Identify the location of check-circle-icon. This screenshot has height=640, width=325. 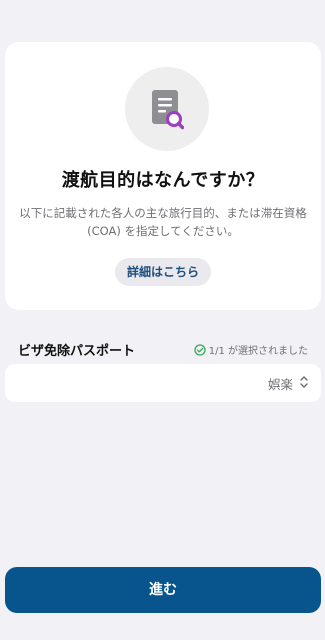
(200, 349).